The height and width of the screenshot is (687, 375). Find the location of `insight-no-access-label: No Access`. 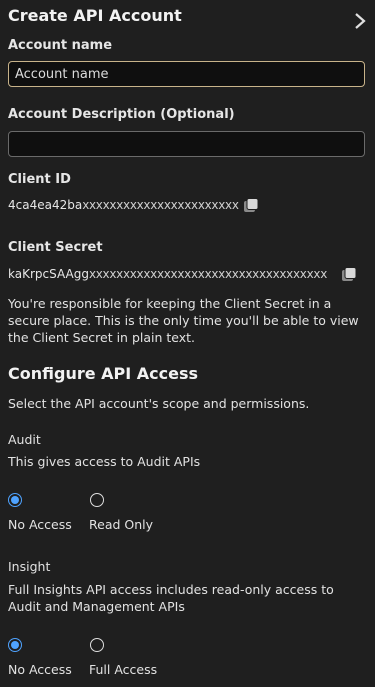

insight-no-access-label: No Access is located at coordinates (40, 669).